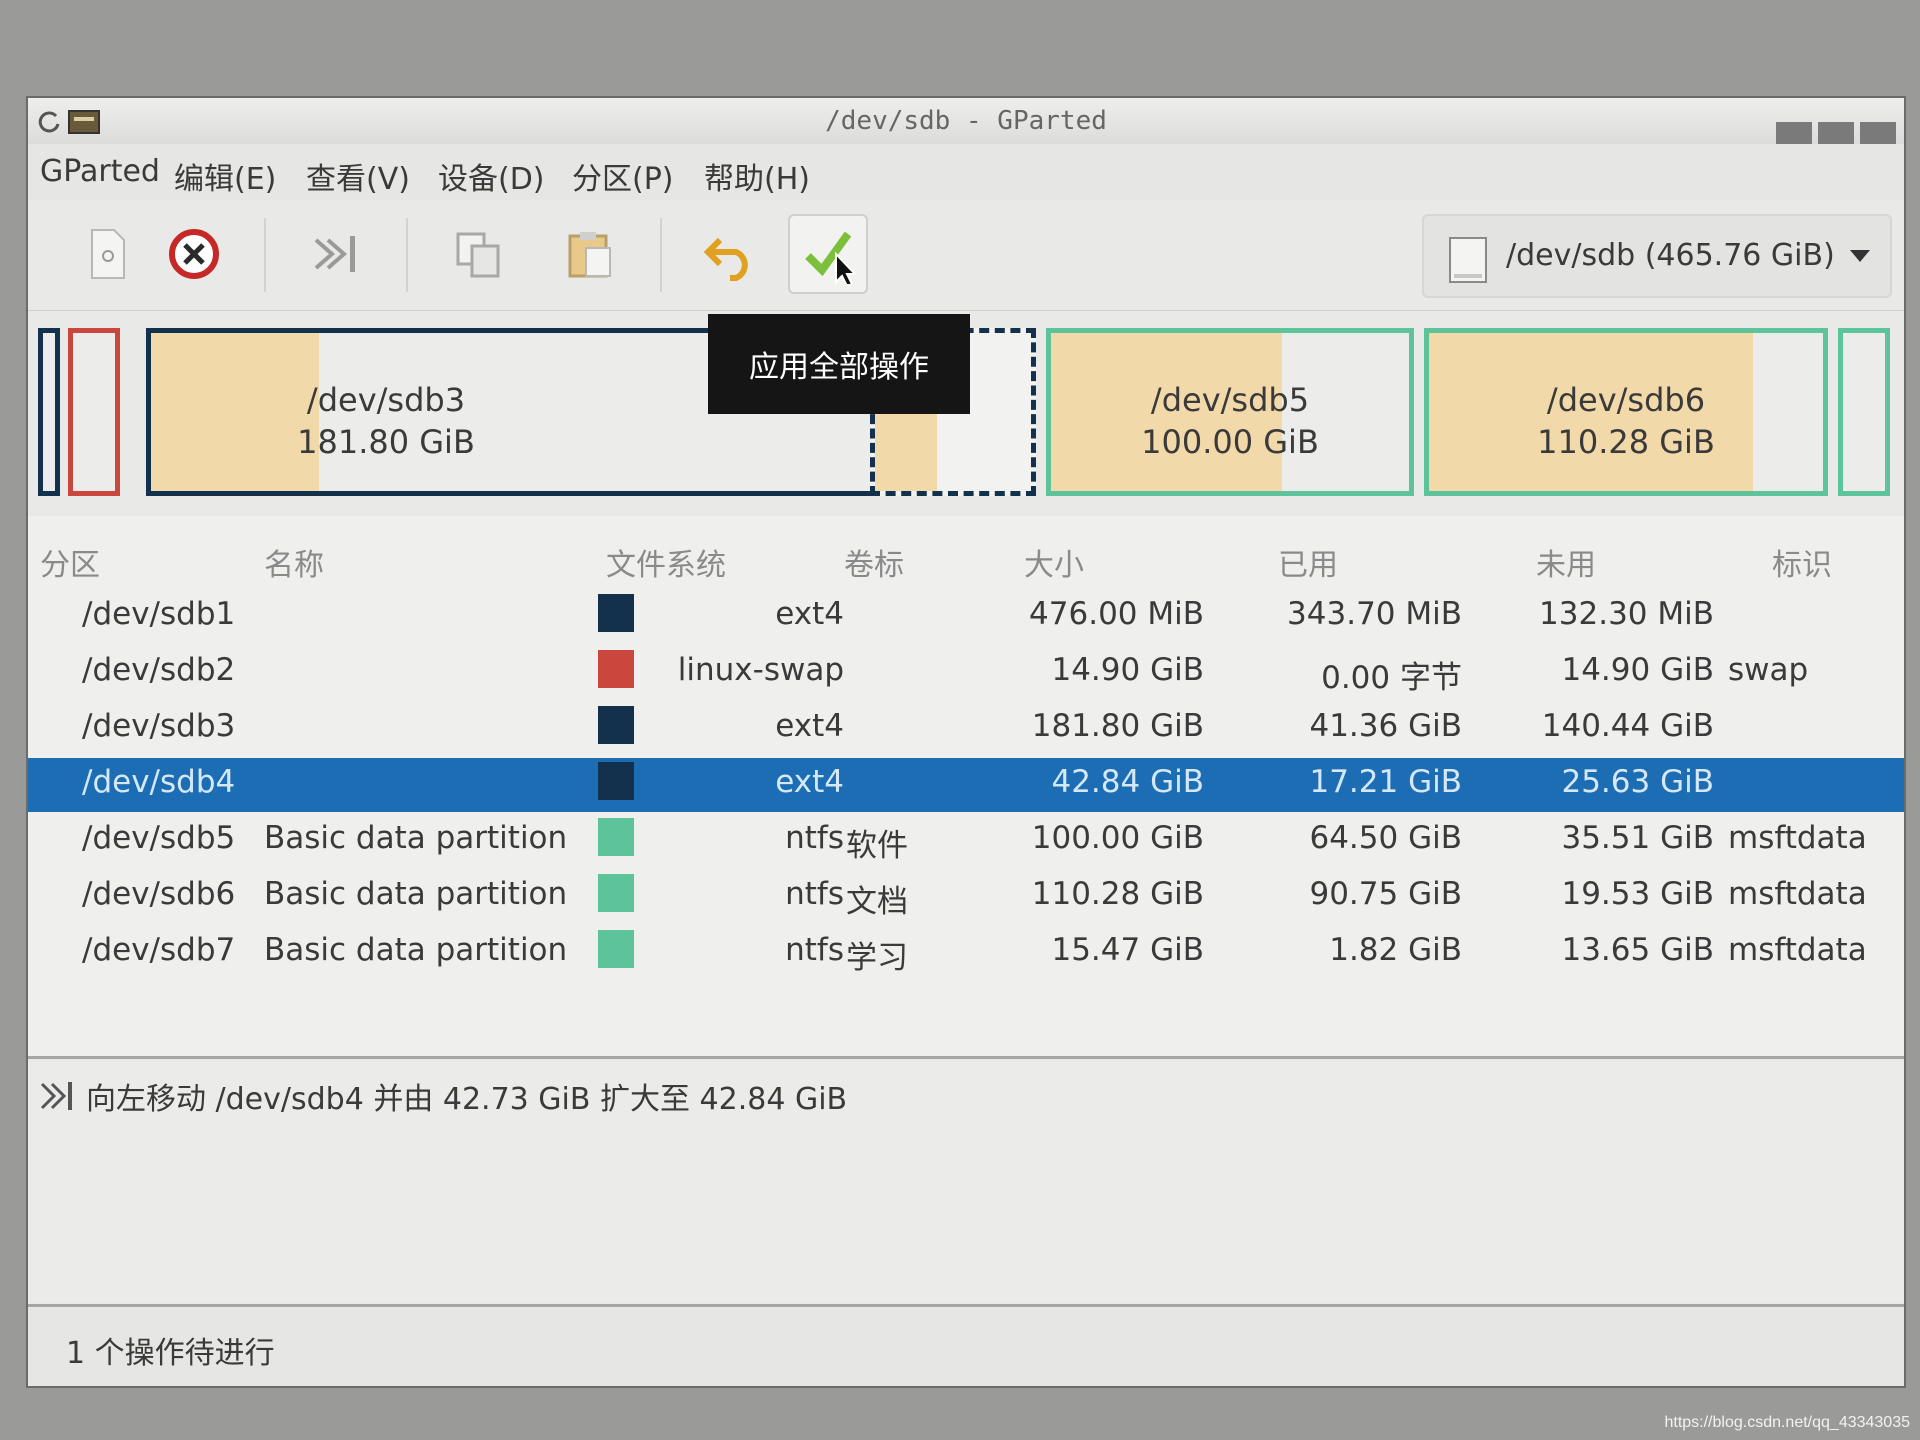  What do you see at coordinates (58, 1098) in the screenshot?
I see `resize-move-icon` at bounding box center [58, 1098].